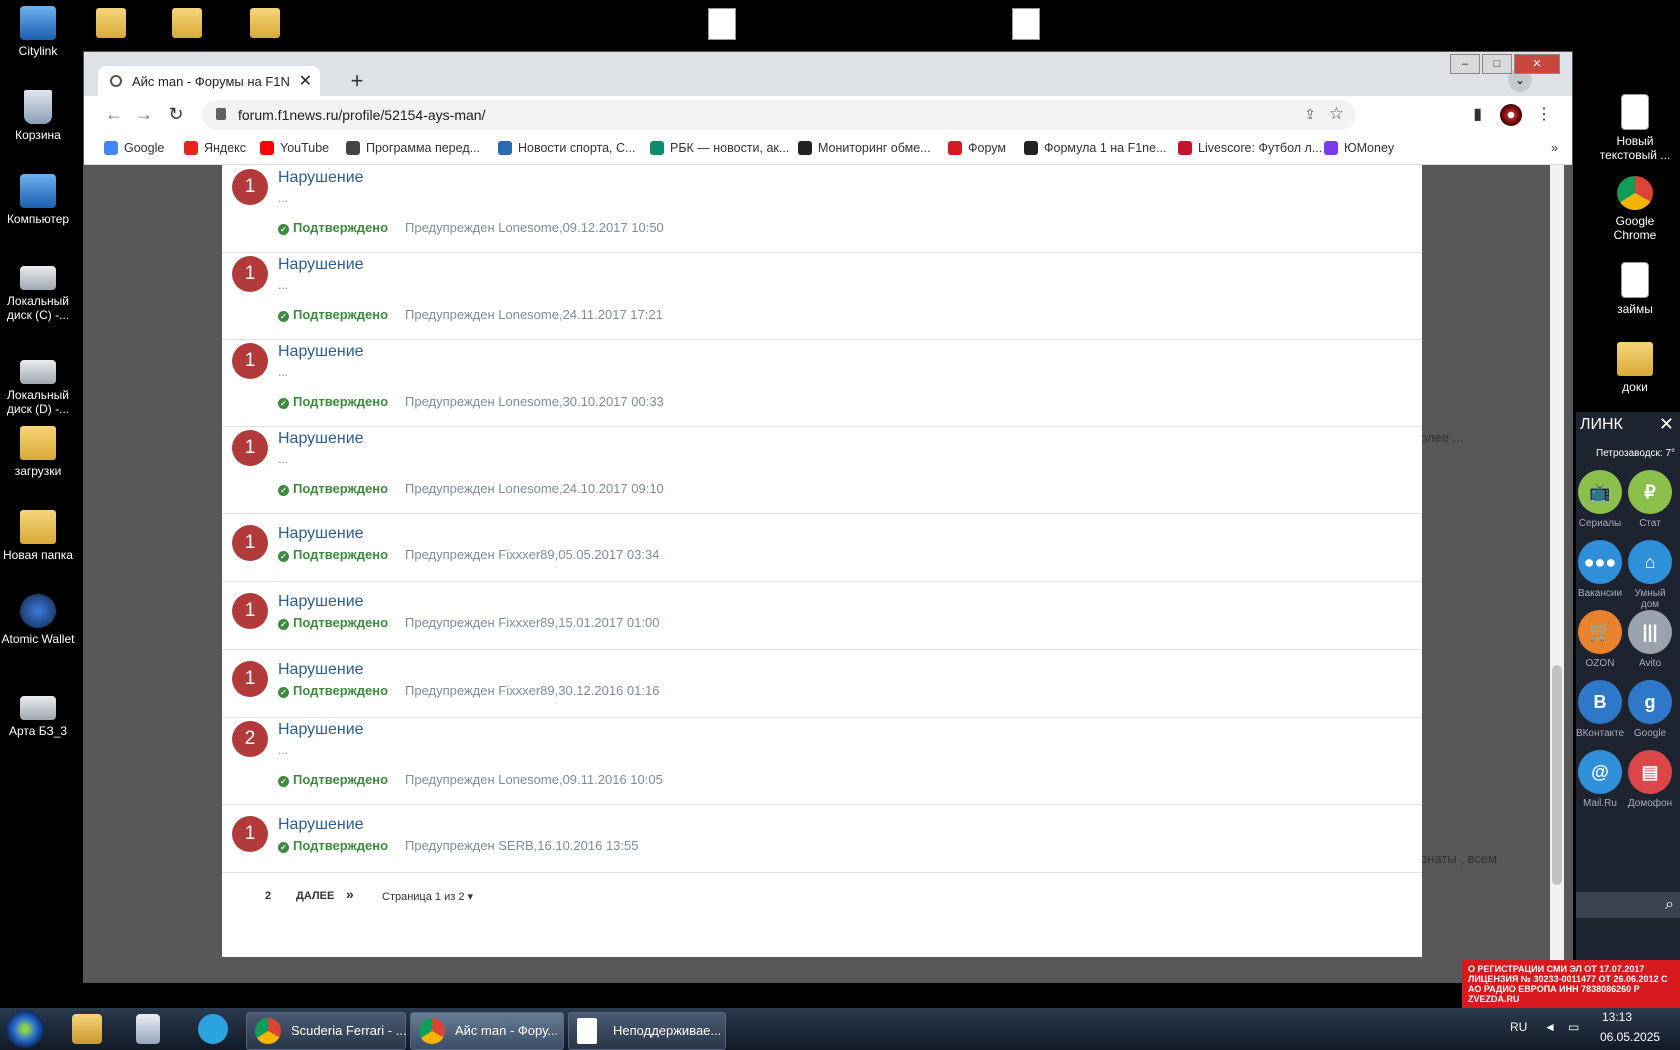 The image size is (1680, 1050). I want to click on bookmark-favicon-icon, so click(1331, 148).